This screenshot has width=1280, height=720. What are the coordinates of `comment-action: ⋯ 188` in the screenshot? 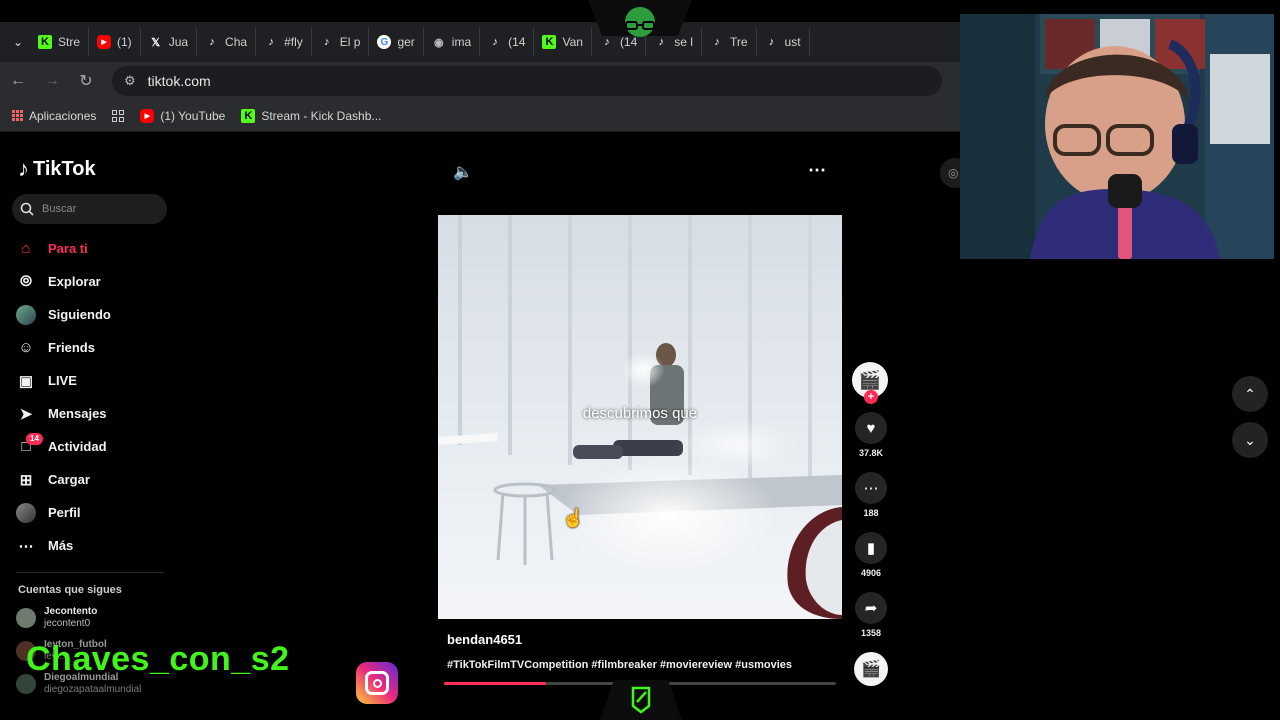 It's located at (871, 495).